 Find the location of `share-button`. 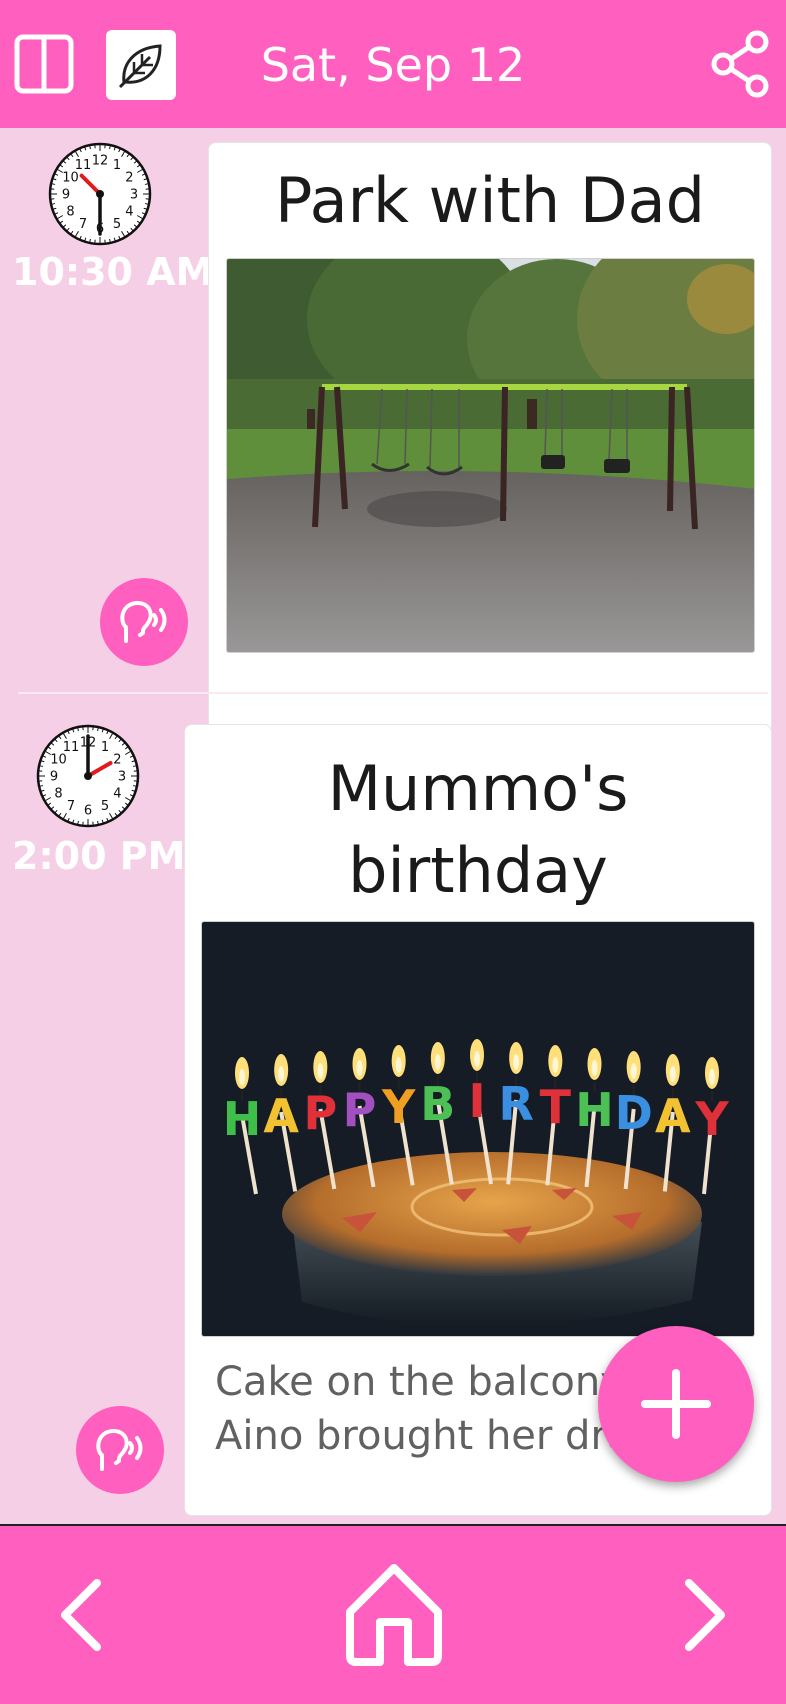

share-button is located at coordinates (741, 64).